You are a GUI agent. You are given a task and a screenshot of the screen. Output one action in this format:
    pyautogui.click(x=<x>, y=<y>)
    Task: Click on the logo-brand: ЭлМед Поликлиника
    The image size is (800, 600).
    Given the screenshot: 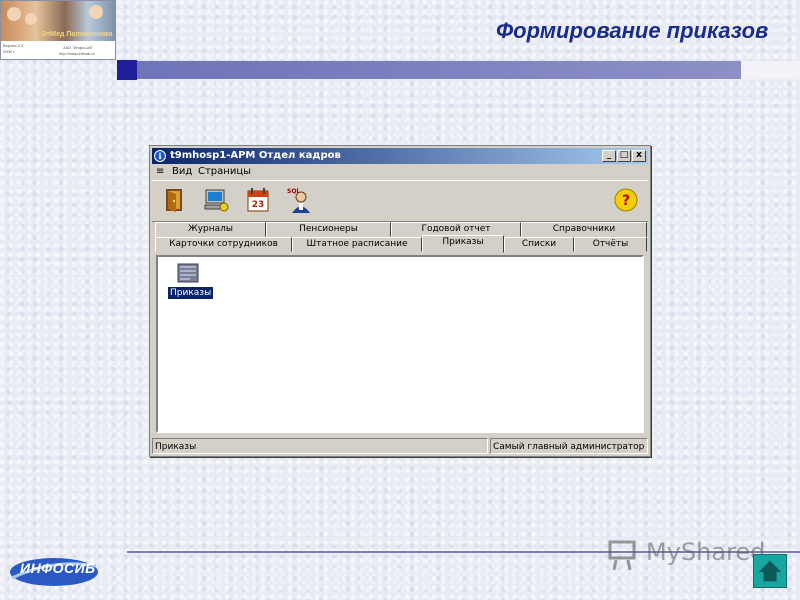 What is the action you would take?
    pyautogui.click(x=77, y=34)
    